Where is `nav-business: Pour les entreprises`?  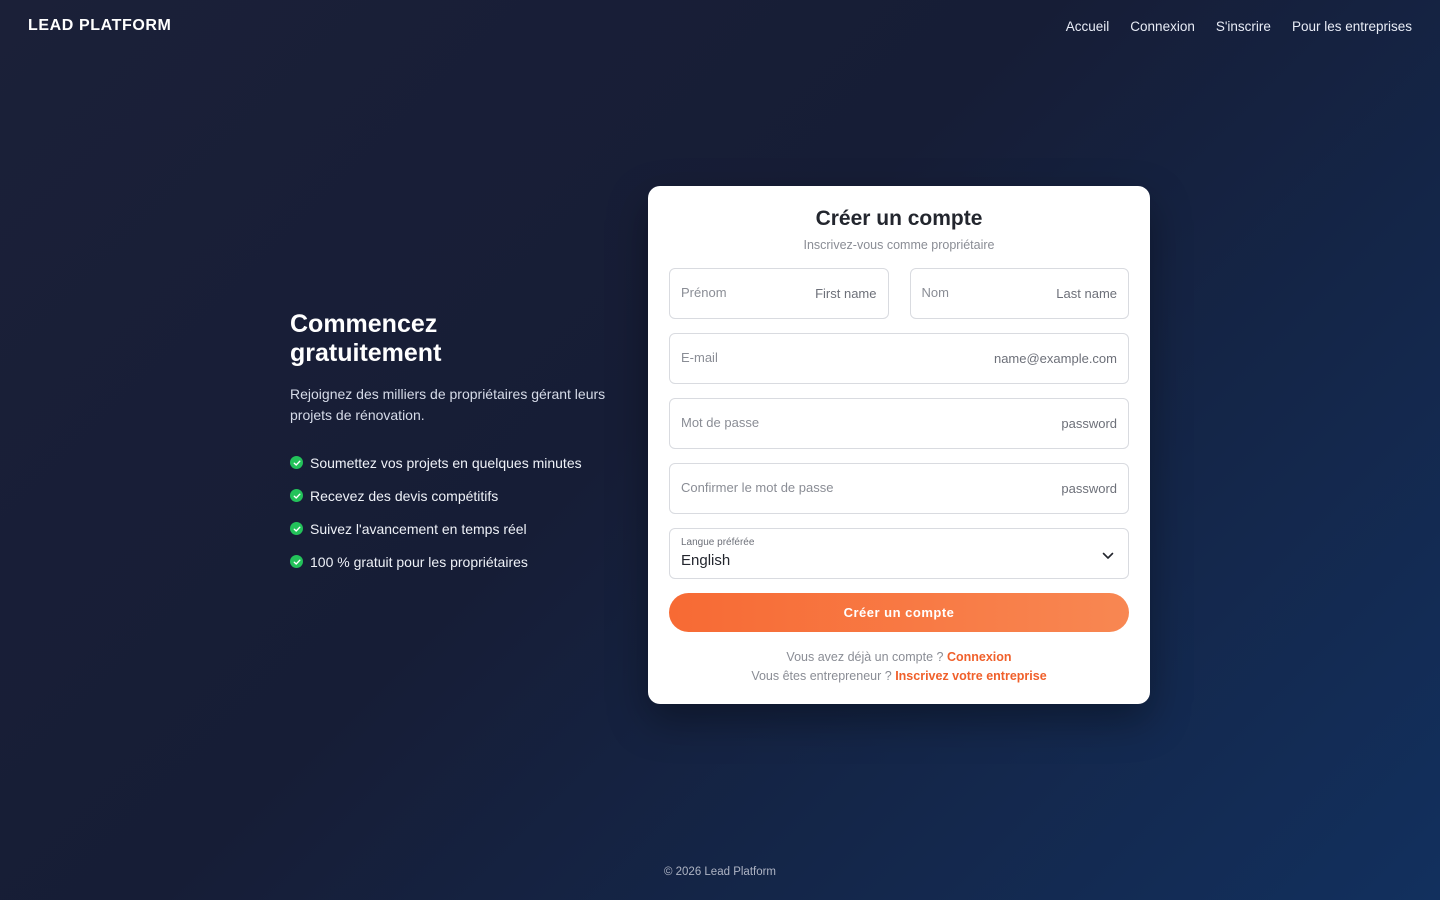
nav-business: Pour les entreprises is located at coordinates (1352, 26).